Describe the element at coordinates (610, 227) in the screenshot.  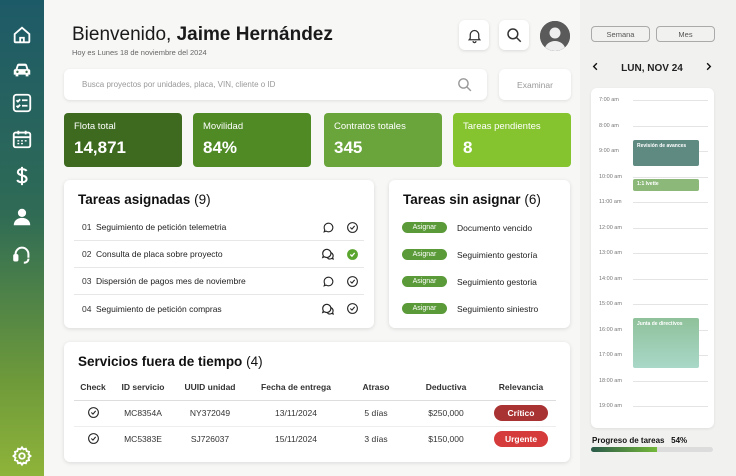
I see `time-slot-label: 12:00 am` at that location.